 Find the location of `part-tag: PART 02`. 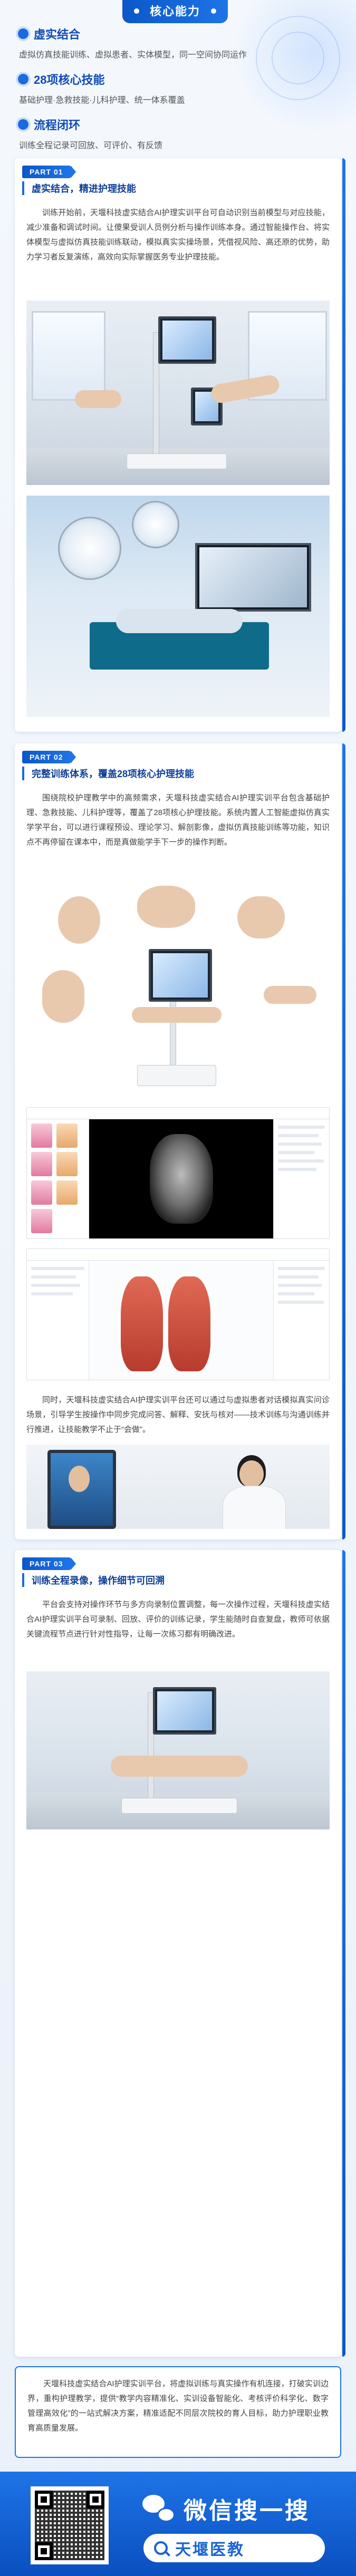

part-tag: PART 02 is located at coordinates (49, 757).